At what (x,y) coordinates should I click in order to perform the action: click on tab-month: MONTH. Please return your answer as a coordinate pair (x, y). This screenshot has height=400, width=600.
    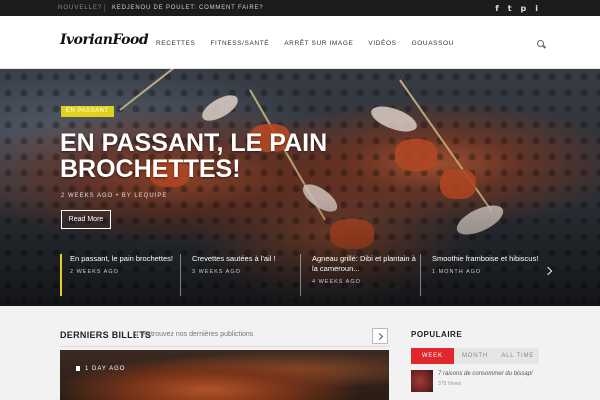
    Looking at the image, I should click on (475, 356).